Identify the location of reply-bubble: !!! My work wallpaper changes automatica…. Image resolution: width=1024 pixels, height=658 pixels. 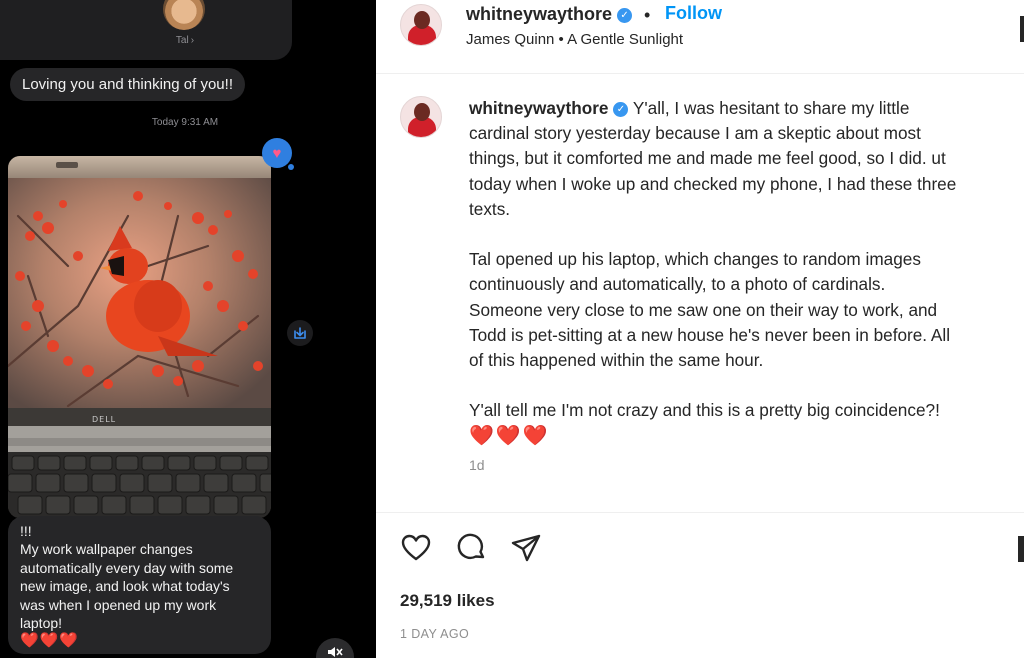
(139, 585).